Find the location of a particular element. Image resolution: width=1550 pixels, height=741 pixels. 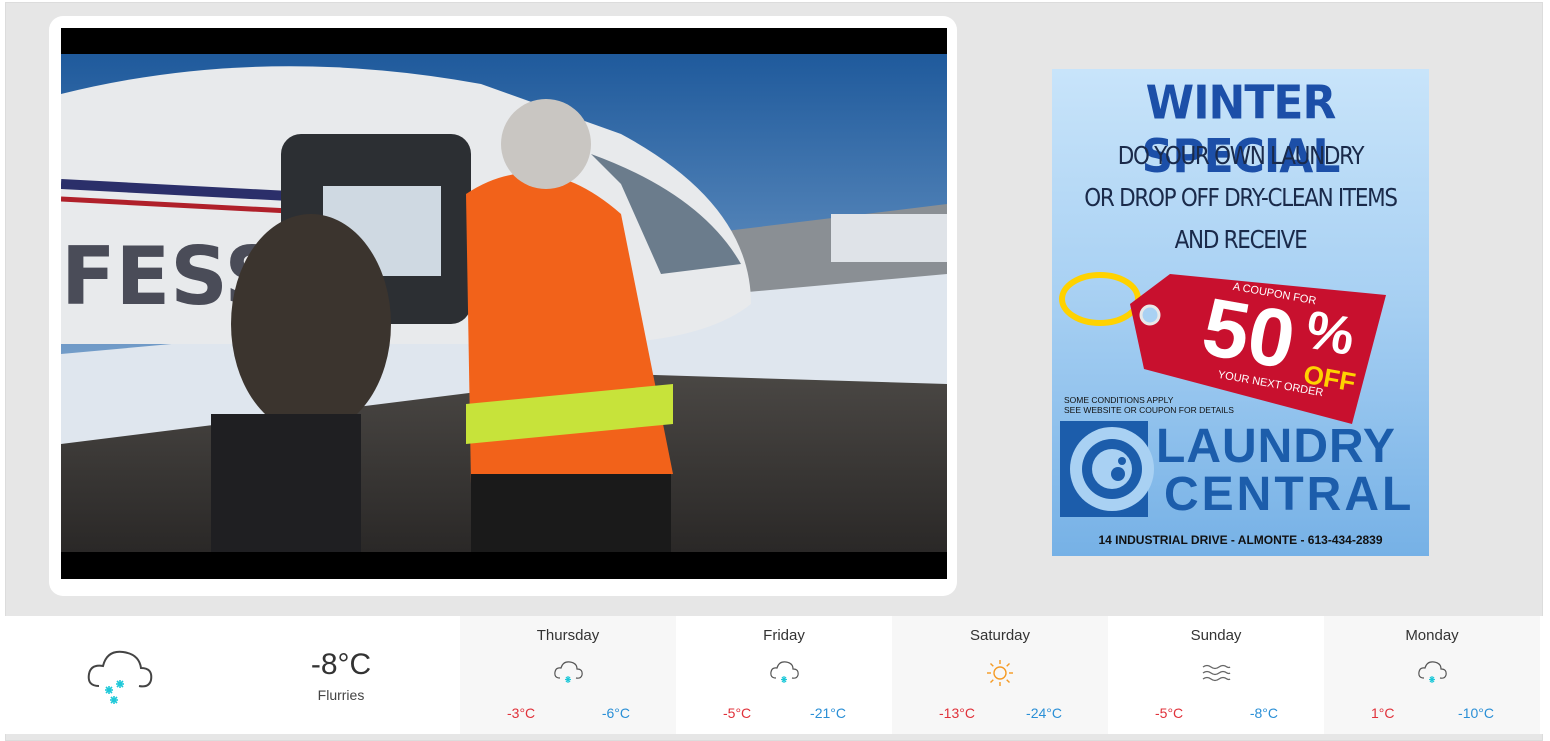

forecast-low: -8°C is located at coordinates (1263, 713).